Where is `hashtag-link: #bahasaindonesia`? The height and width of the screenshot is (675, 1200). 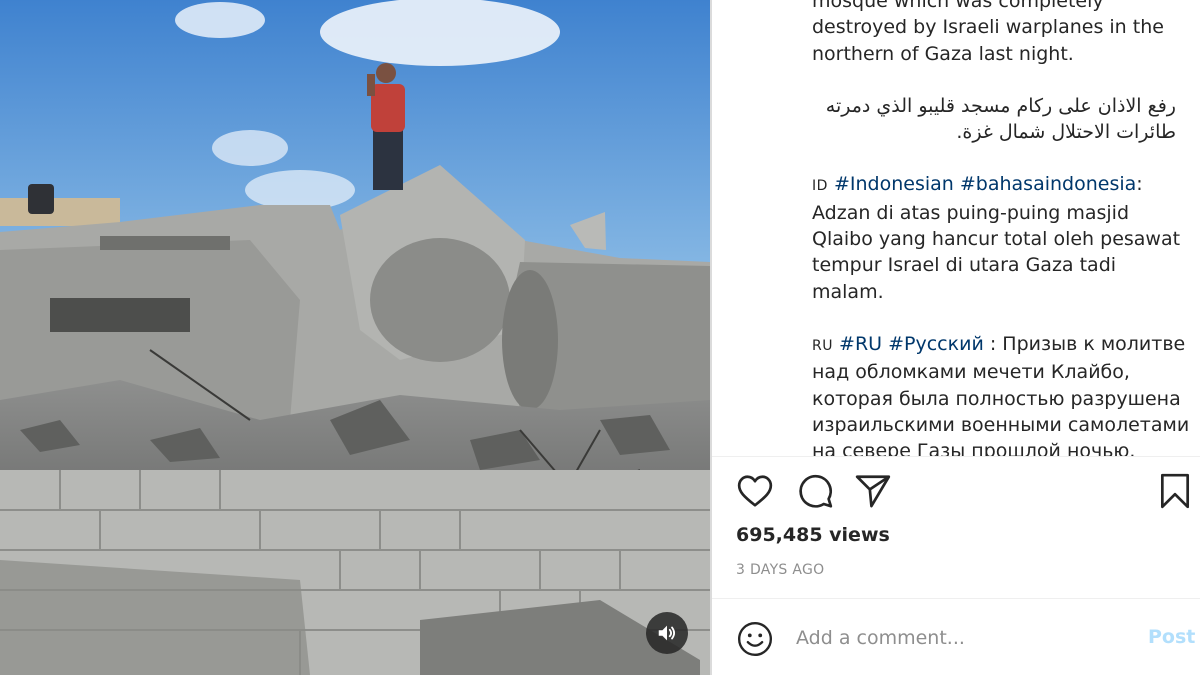
hashtag-link: #bahasaindonesia is located at coordinates (1048, 184).